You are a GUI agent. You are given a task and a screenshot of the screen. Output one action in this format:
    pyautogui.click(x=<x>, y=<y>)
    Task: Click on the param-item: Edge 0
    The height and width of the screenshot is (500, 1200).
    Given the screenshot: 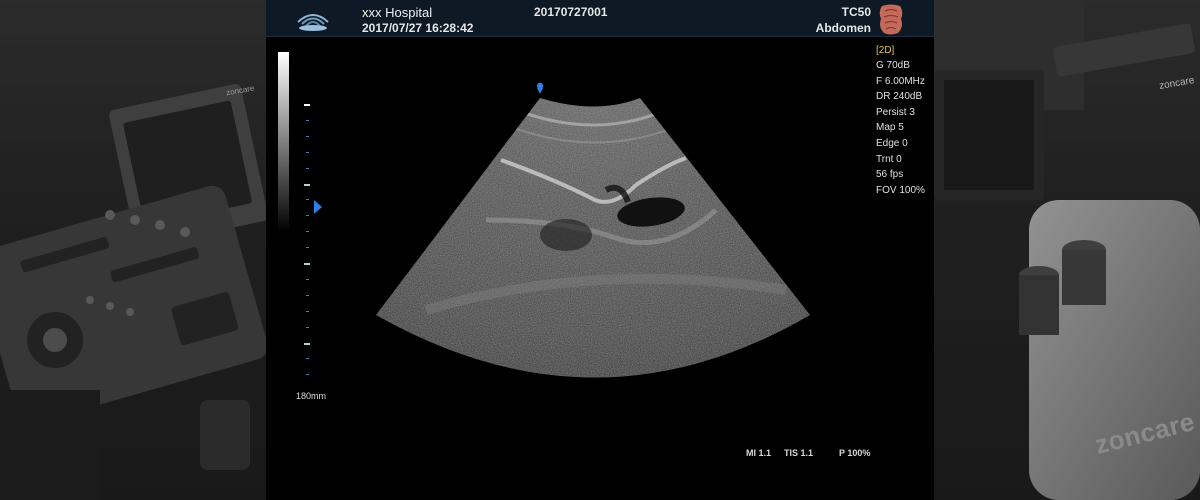 What is the action you would take?
    pyautogui.click(x=892, y=143)
    